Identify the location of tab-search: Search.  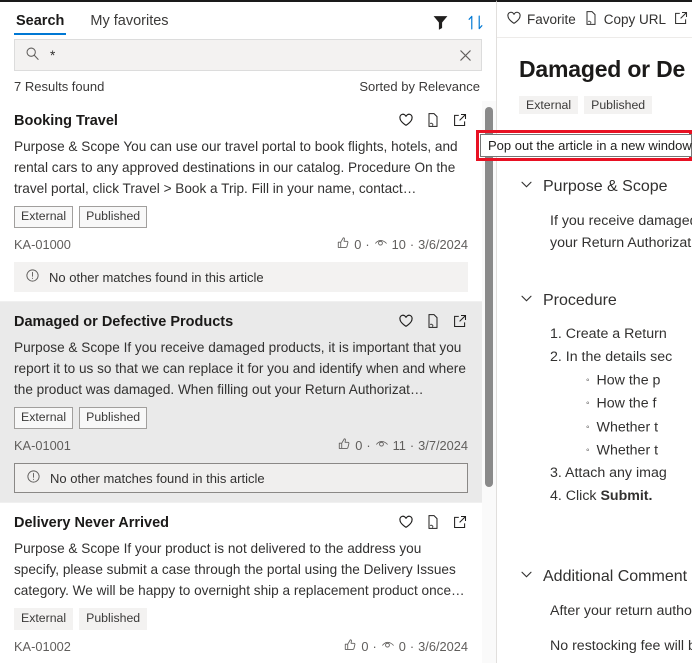
(40, 24).